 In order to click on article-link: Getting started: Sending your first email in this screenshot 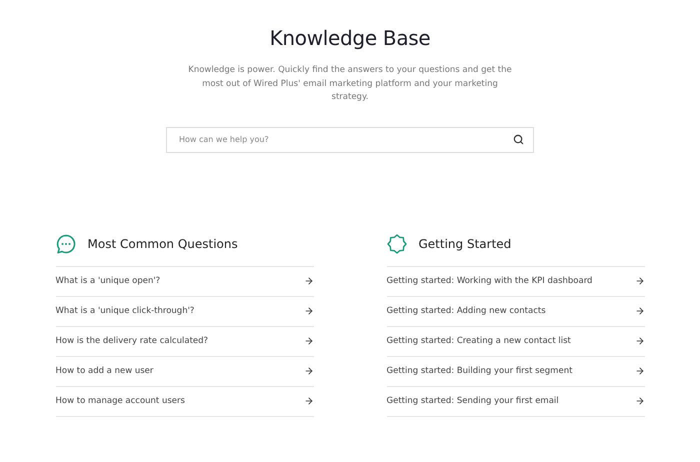, I will do `click(515, 401)`.